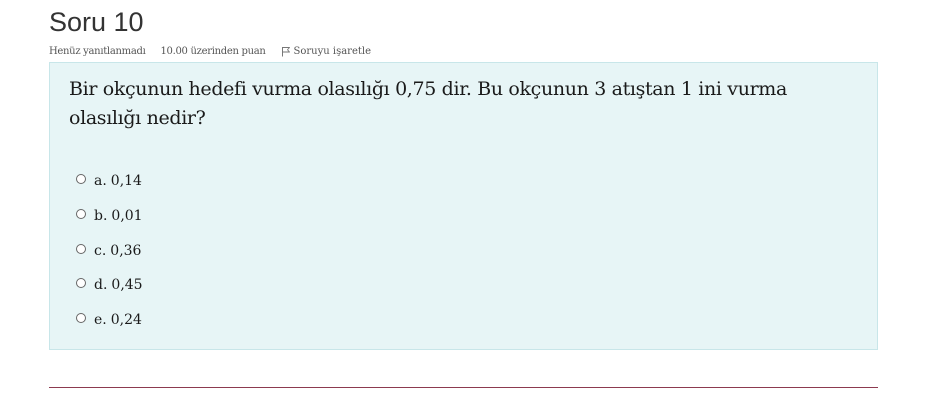 The width and height of the screenshot is (935, 420). Describe the element at coordinates (285, 52) in the screenshot. I see `flag-icon` at that location.